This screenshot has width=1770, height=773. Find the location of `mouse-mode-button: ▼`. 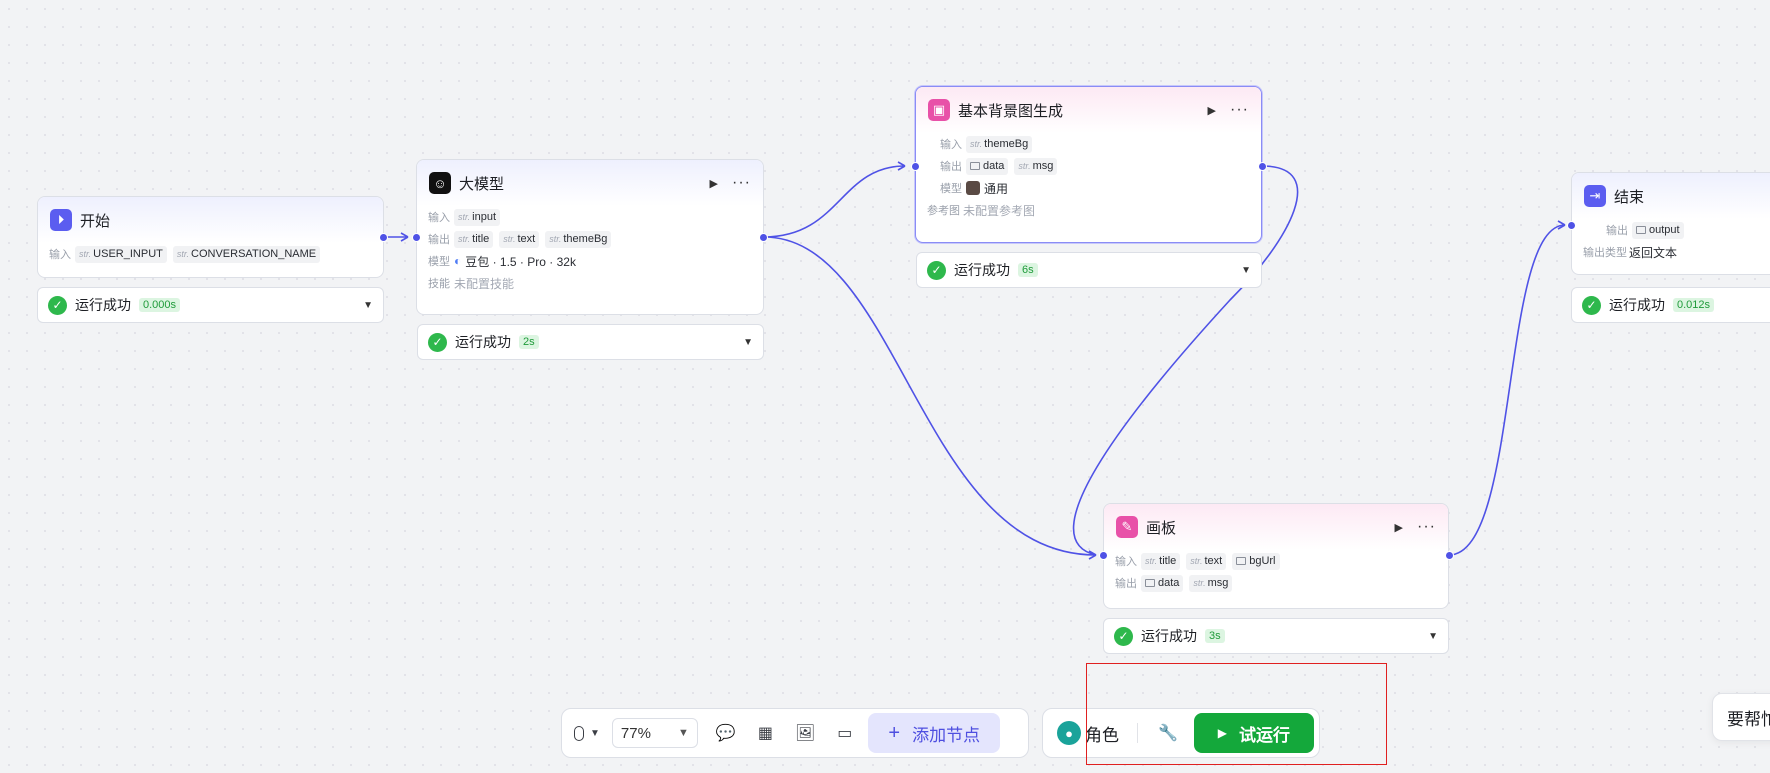

mouse-mode-button: ▼ is located at coordinates (587, 733).